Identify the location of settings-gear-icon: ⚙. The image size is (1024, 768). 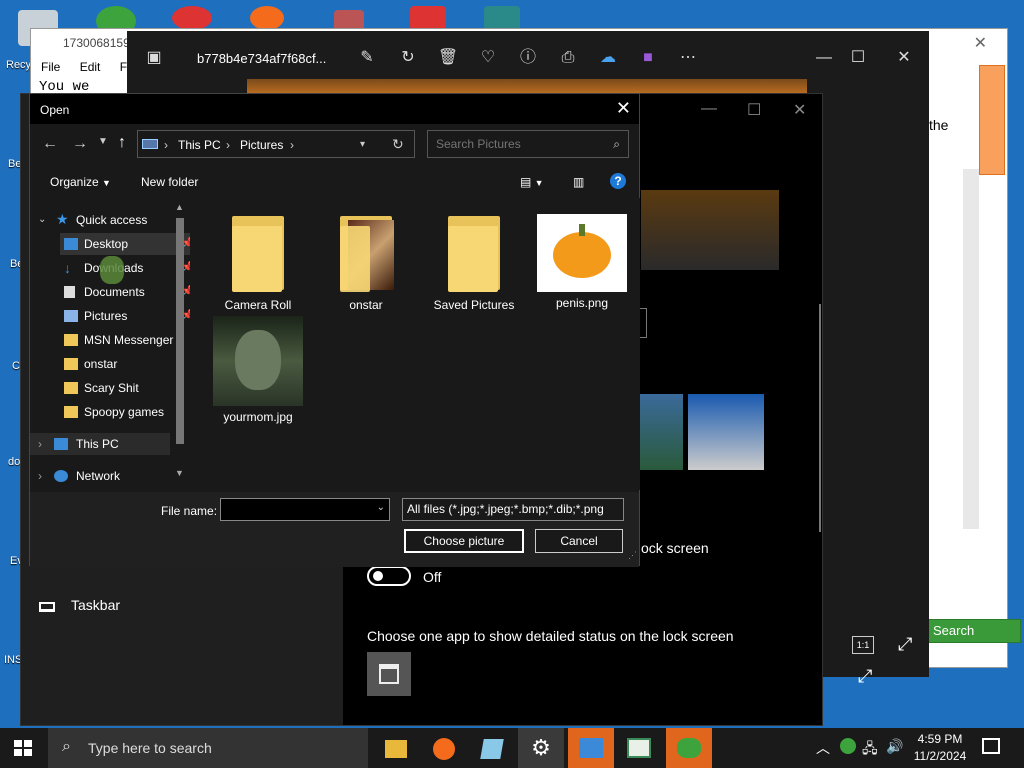
(541, 748).